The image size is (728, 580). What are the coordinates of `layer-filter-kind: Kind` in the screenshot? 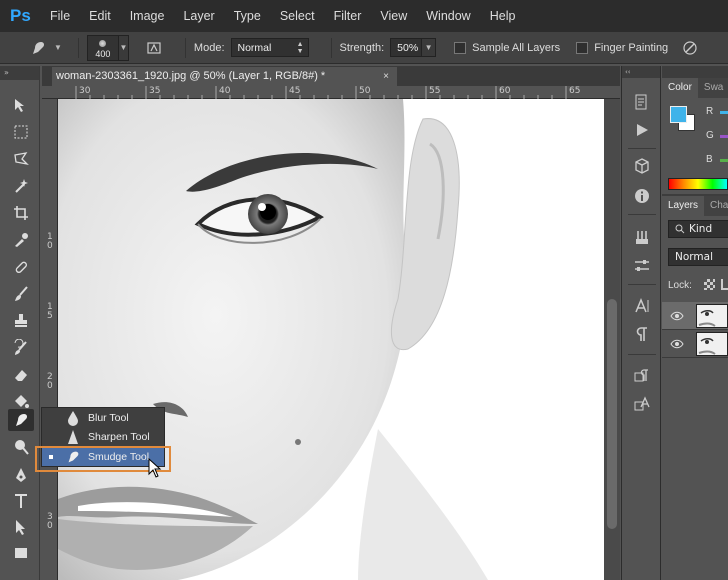 It's located at (698, 229).